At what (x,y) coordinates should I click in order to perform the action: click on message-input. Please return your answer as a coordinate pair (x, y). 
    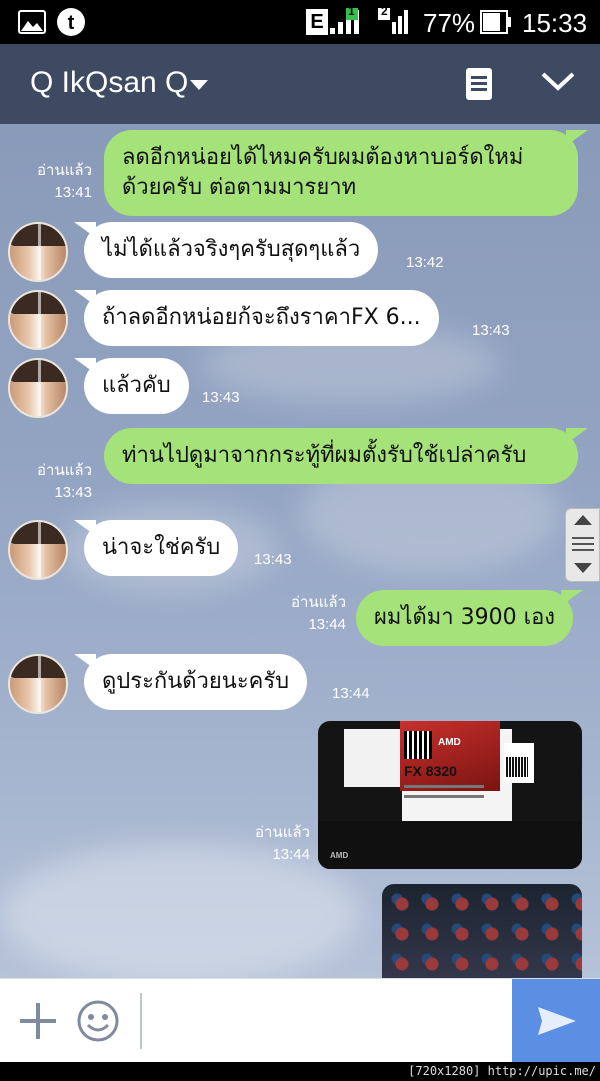
    Looking at the image, I should click on (320, 1021).